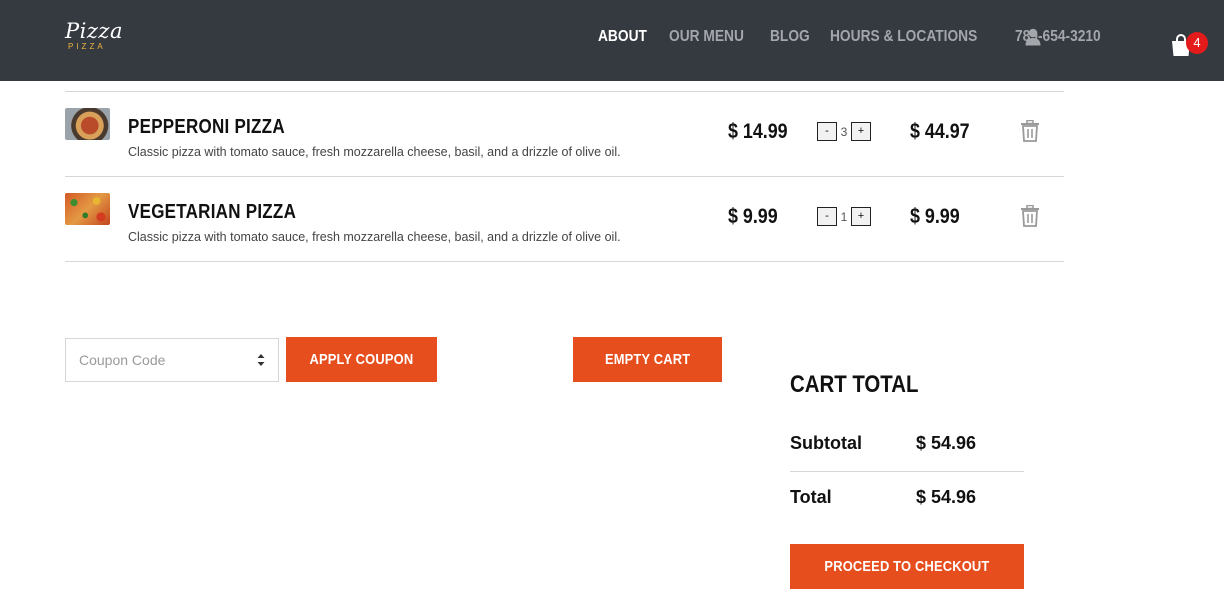  I want to click on coupon-field, so click(172, 360).